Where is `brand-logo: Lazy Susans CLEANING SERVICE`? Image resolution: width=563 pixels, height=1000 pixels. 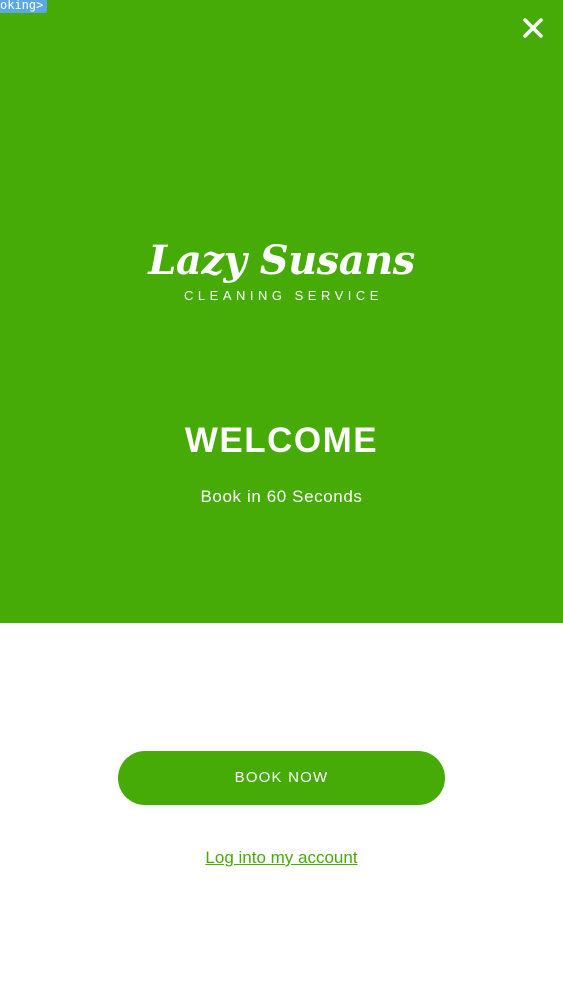 brand-logo: Lazy Susans CLEANING SERVICE is located at coordinates (281, 271).